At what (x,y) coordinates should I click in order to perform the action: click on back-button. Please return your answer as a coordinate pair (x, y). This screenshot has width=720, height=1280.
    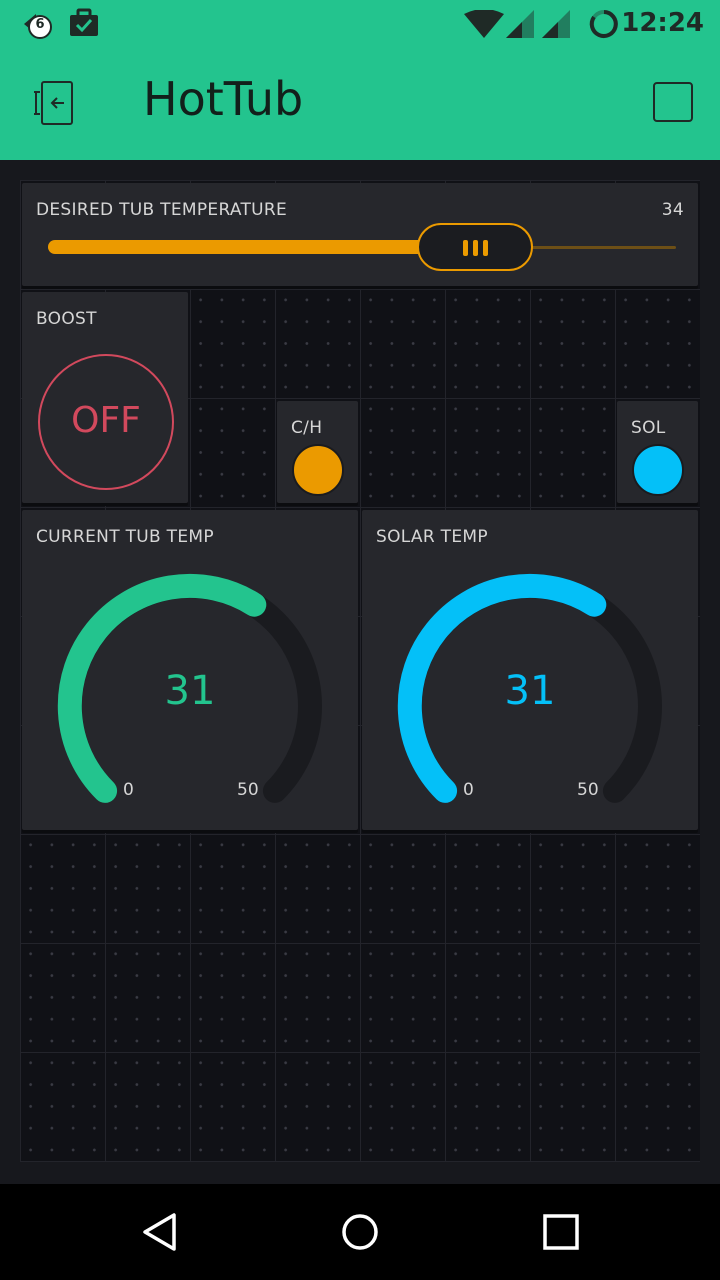
    Looking at the image, I should click on (160, 1232).